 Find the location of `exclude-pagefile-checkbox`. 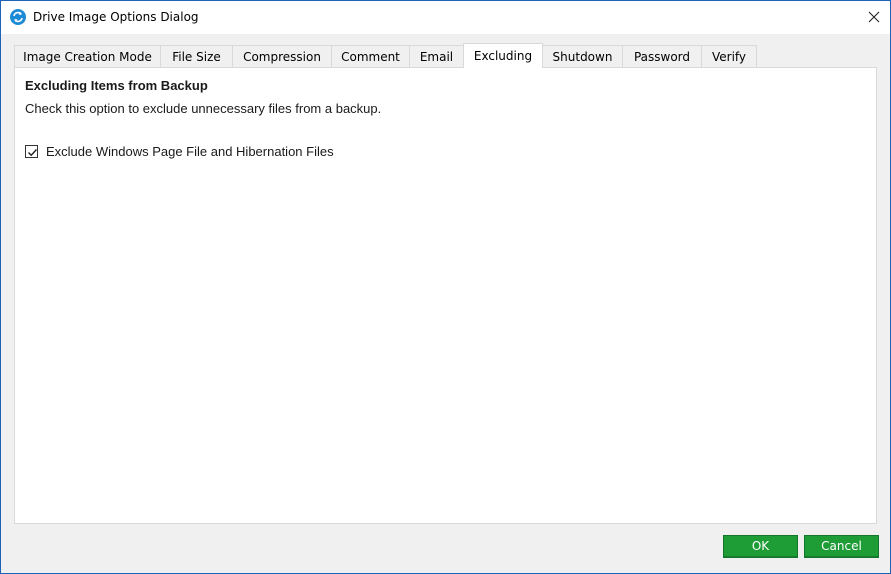

exclude-pagefile-checkbox is located at coordinates (31, 151).